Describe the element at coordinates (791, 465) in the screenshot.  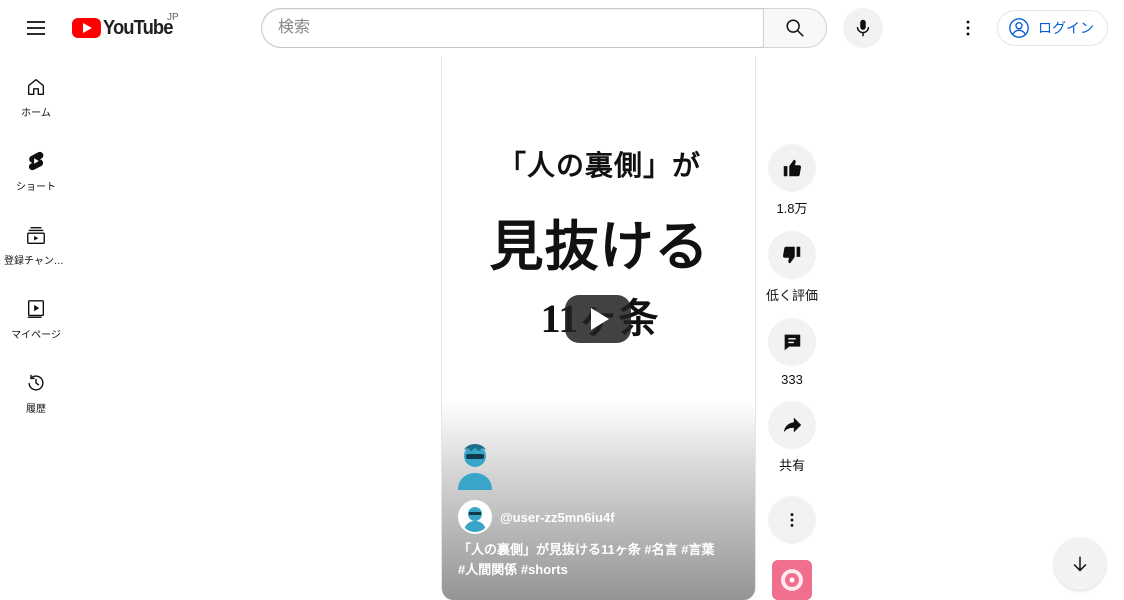
I see `share-label: 共有` at that location.